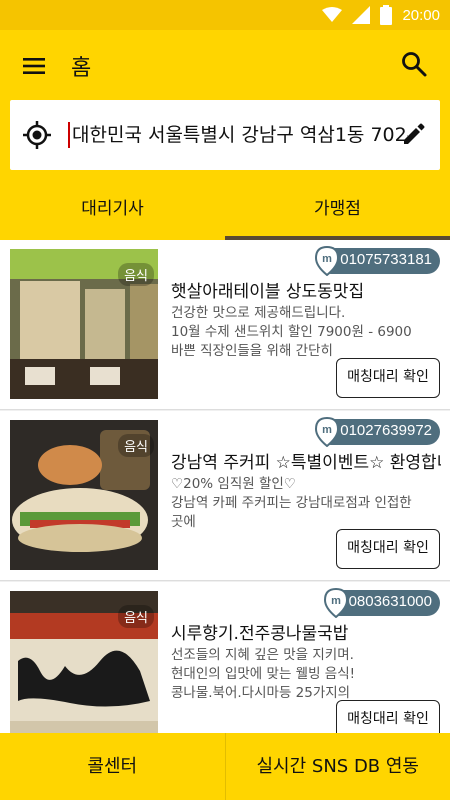  I want to click on wifi-icon, so click(332, 14).